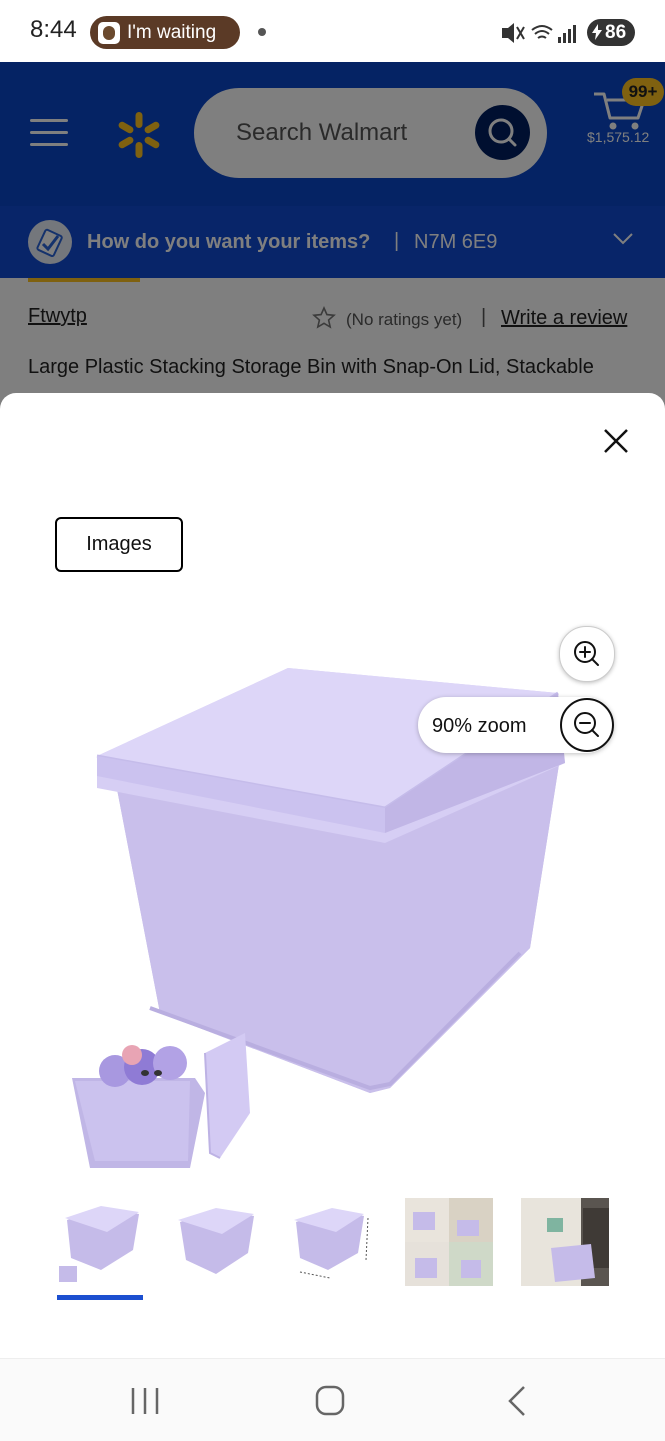 The height and width of the screenshot is (1441, 665). I want to click on back-icon, so click(518, 1401).